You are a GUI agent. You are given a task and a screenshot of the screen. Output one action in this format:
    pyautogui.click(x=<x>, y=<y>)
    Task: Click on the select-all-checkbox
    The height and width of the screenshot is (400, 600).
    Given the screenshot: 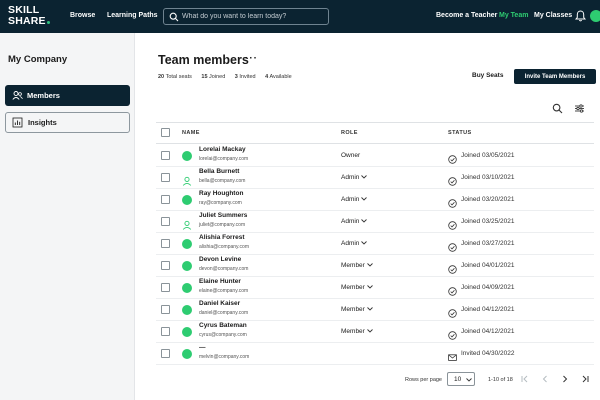 What is the action you would take?
    pyautogui.click(x=165, y=132)
    